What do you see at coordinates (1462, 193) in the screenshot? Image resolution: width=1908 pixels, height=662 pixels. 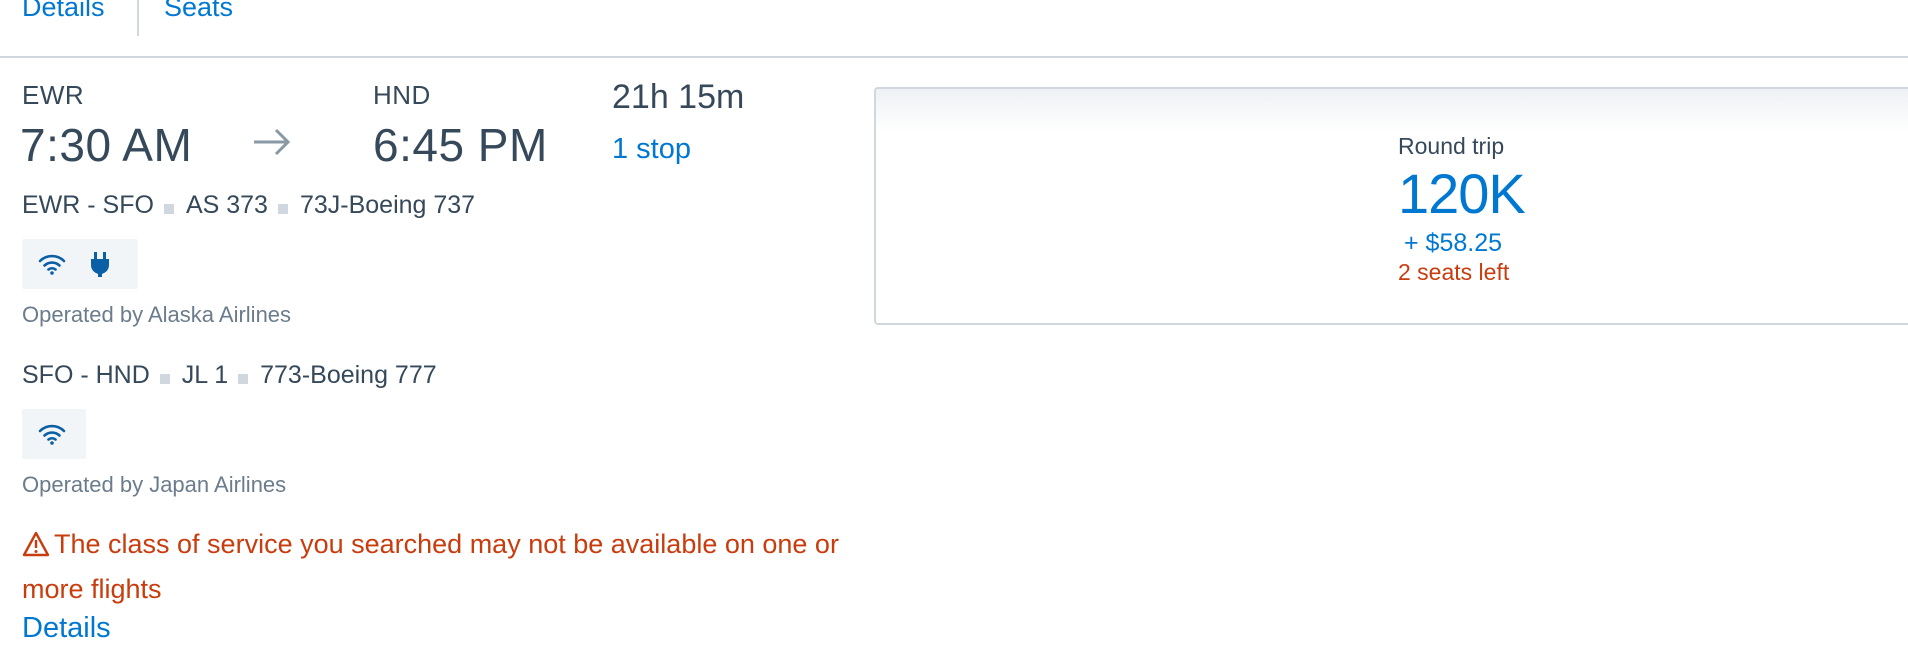 I see `fare-miles: 120K` at bounding box center [1462, 193].